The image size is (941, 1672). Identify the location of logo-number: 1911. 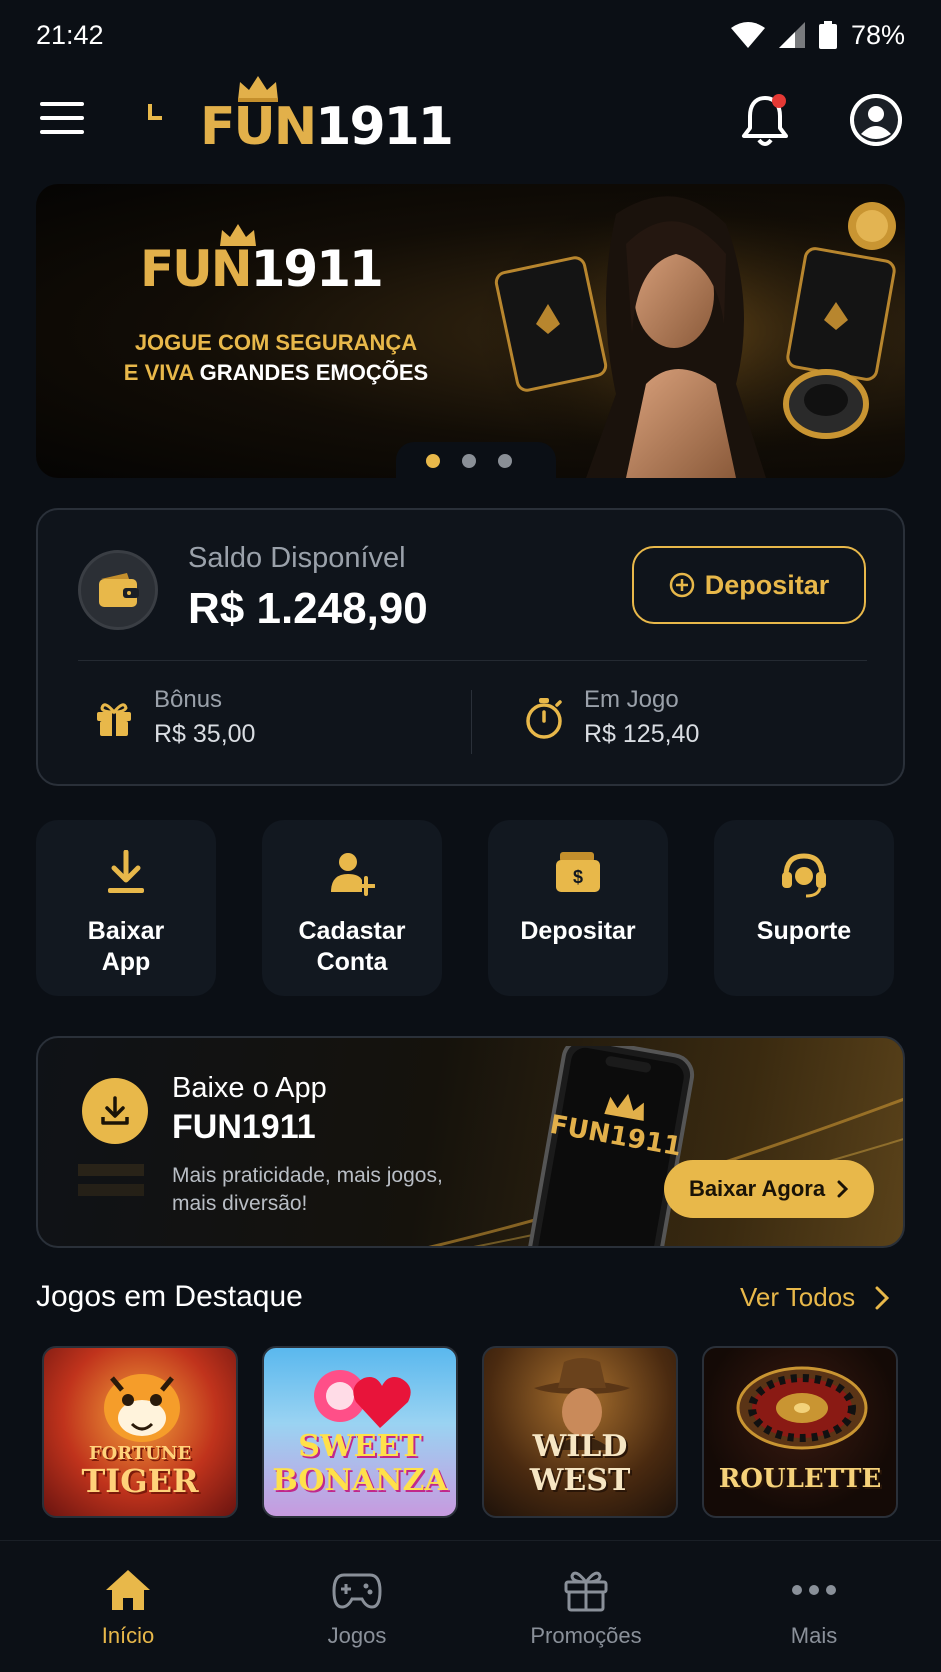
(384, 127).